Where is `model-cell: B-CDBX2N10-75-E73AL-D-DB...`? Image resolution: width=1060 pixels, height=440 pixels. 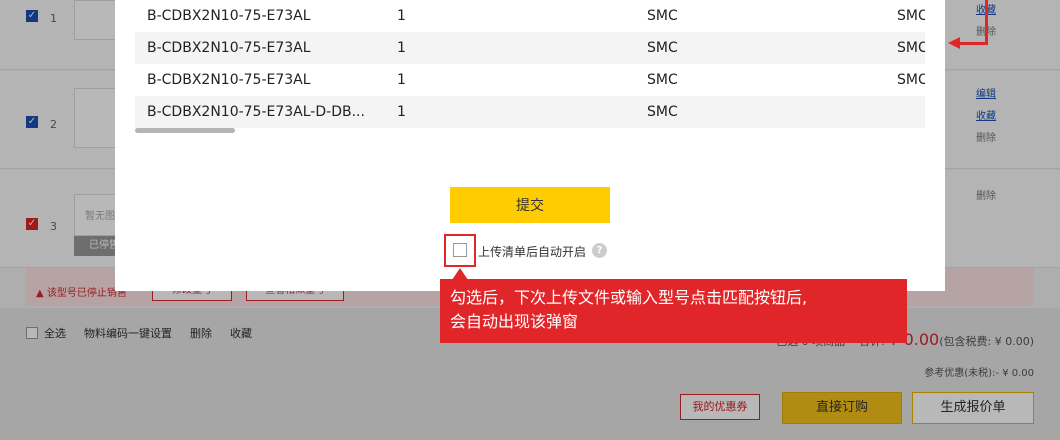
model-cell: B-CDBX2N10-75-E73AL-D-DB... is located at coordinates (256, 112).